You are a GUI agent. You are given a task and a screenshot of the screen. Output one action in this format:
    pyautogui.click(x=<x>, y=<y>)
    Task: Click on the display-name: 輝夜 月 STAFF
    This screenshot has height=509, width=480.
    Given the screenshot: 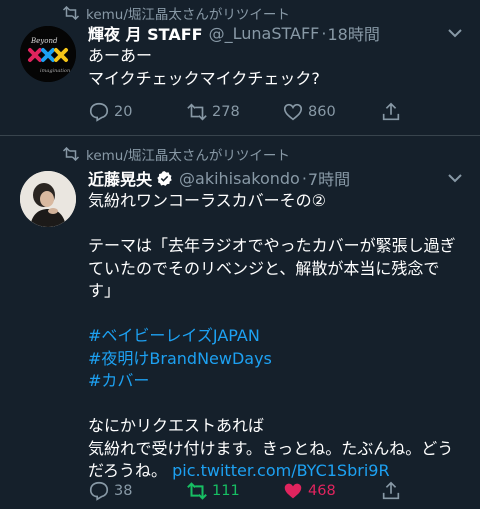 What is the action you would take?
    pyautogui.click(x=145, y=33)
    